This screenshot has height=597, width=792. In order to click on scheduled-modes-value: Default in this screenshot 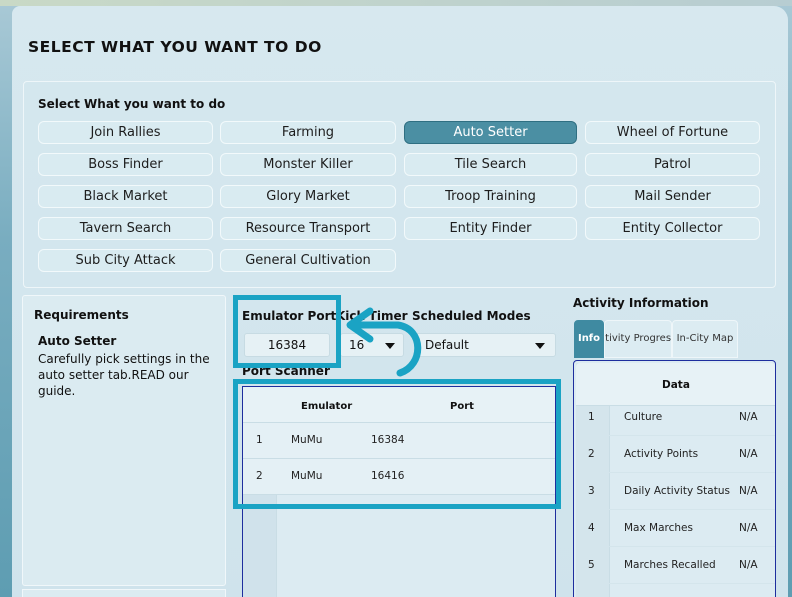, I will do `click(447, 345)`.